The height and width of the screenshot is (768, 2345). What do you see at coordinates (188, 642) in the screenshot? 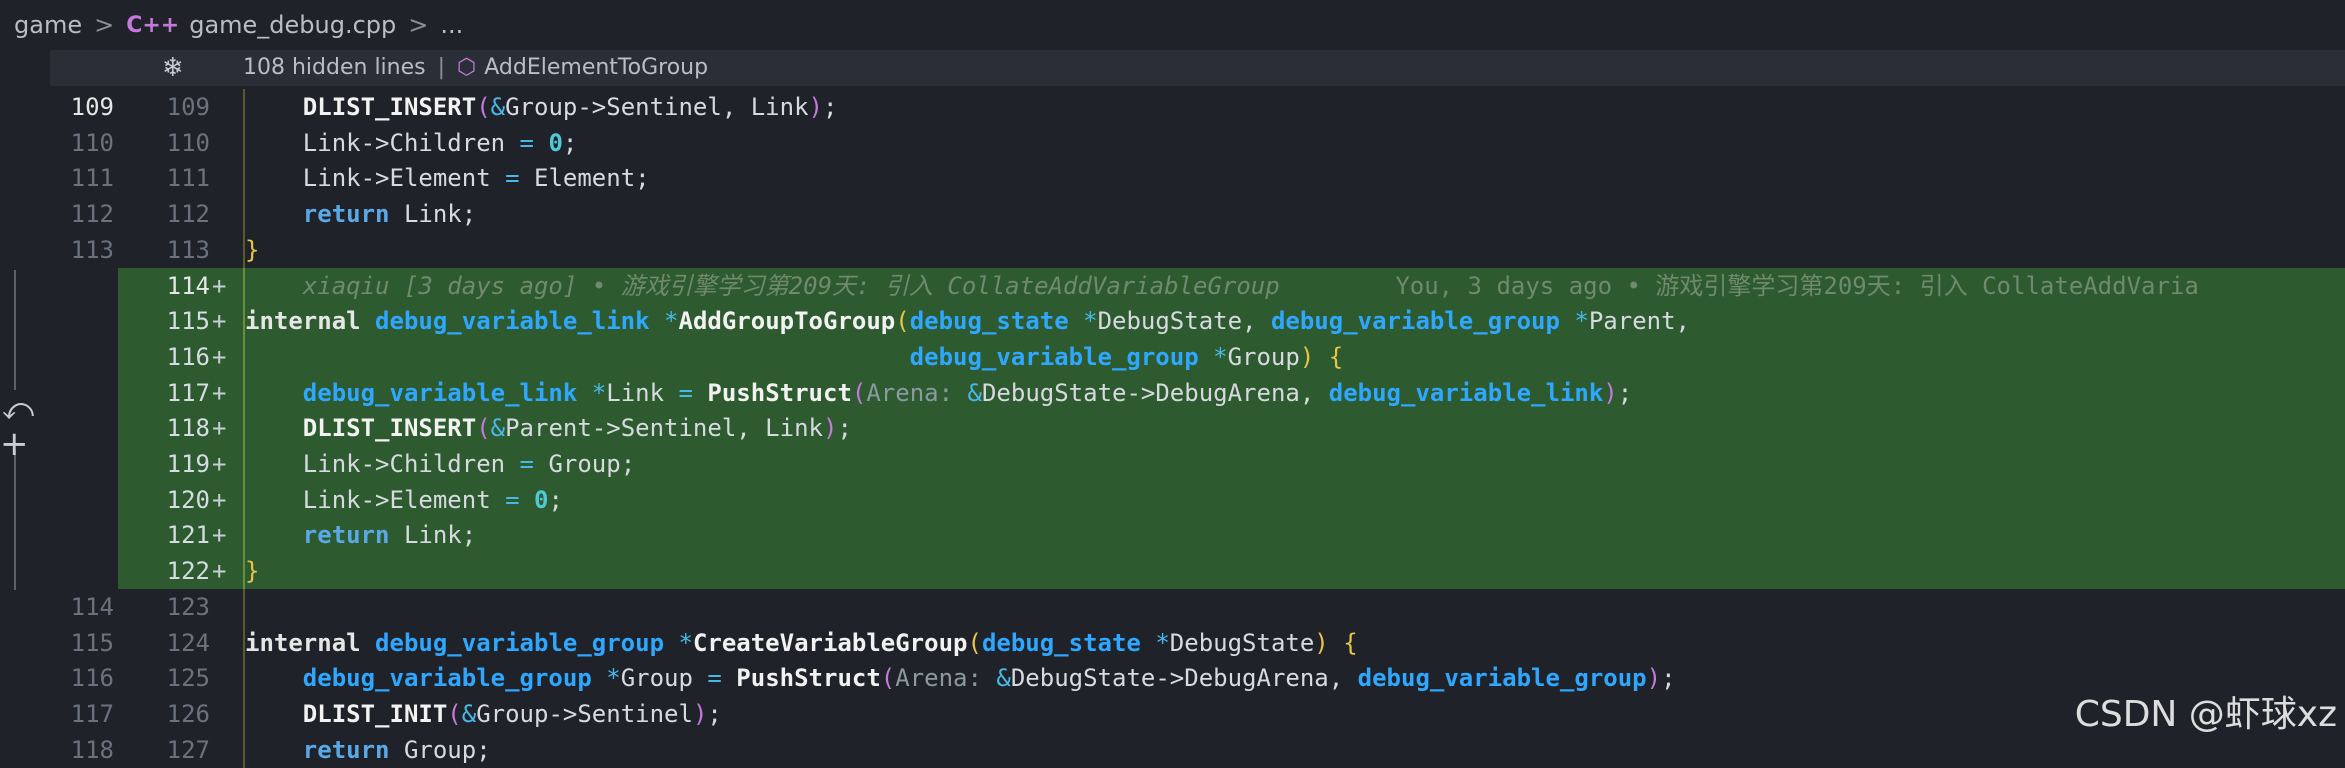
I see `line-number-modified: 124` at bounding box center [188, 642].